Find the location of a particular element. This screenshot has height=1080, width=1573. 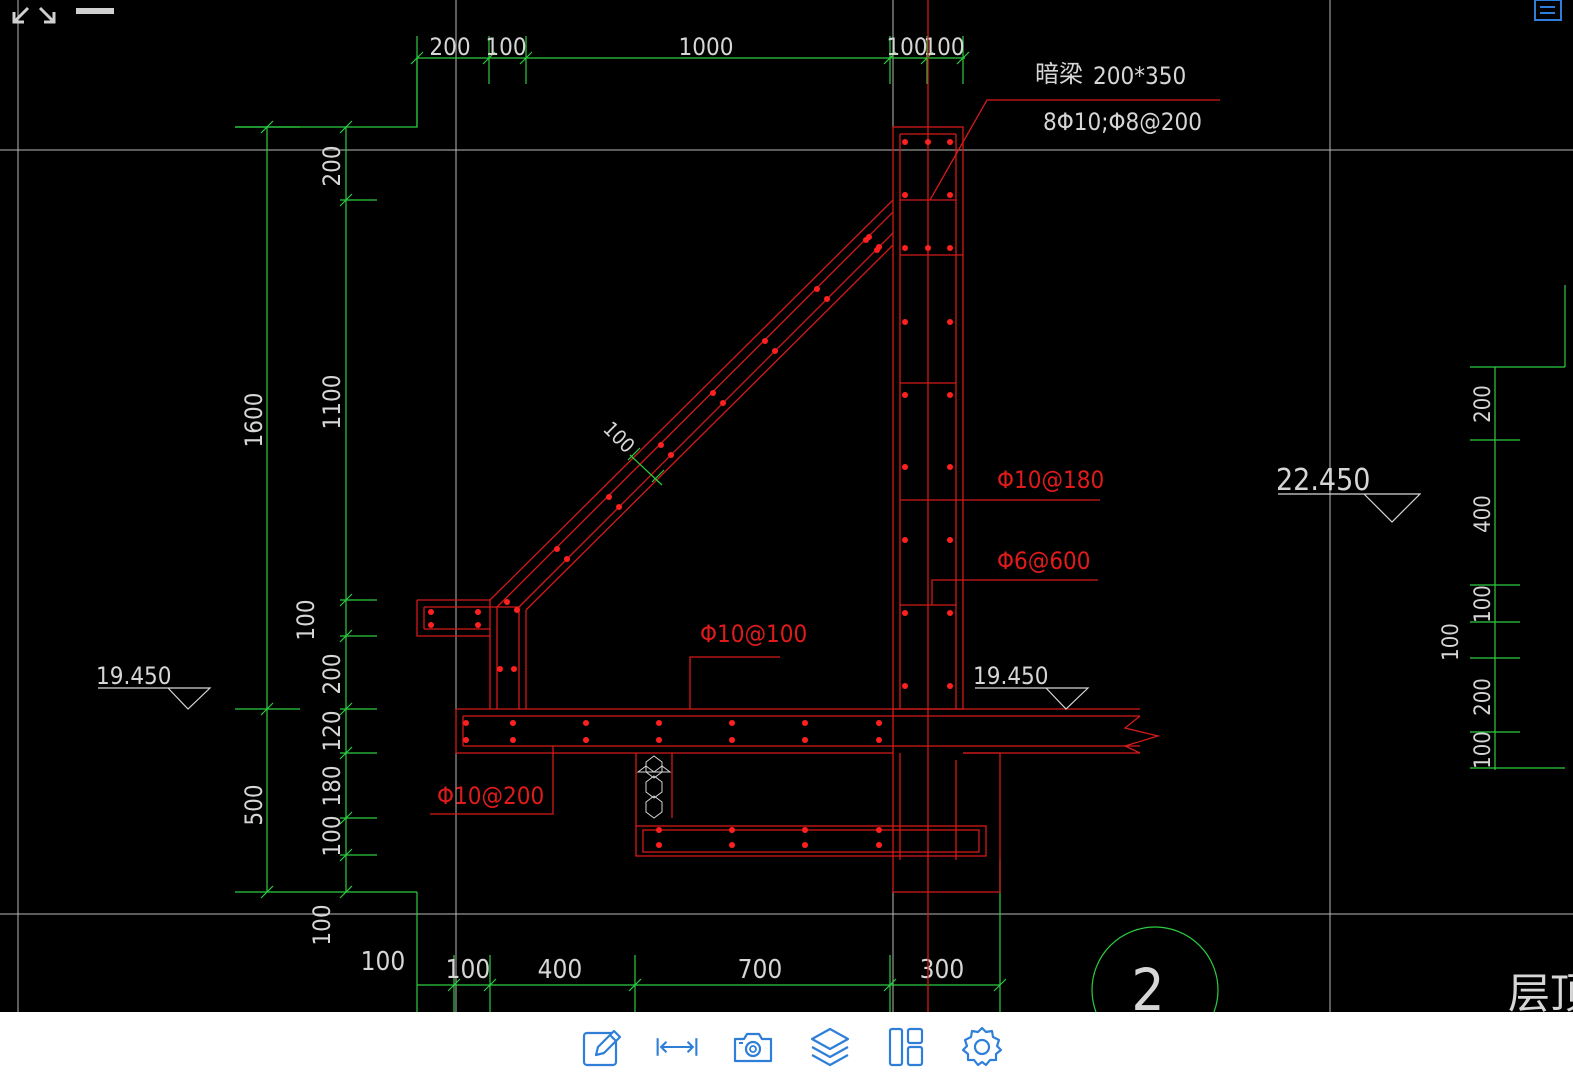

layers-icon is located at coordinates (830, 1047).